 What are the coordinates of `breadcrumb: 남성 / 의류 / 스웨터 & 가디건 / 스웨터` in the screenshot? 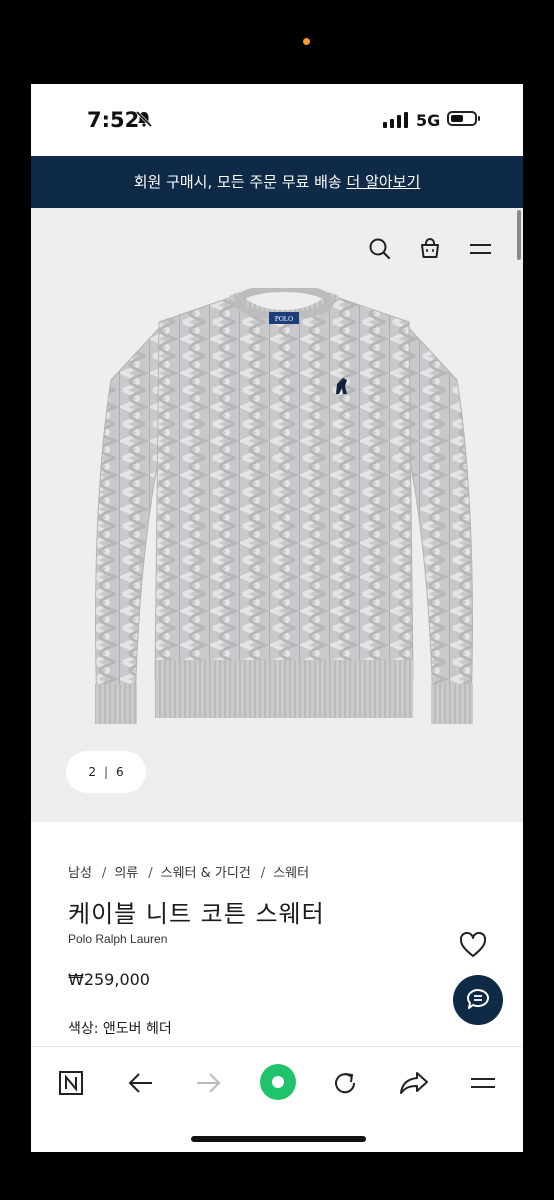 It's located at (189, 873).